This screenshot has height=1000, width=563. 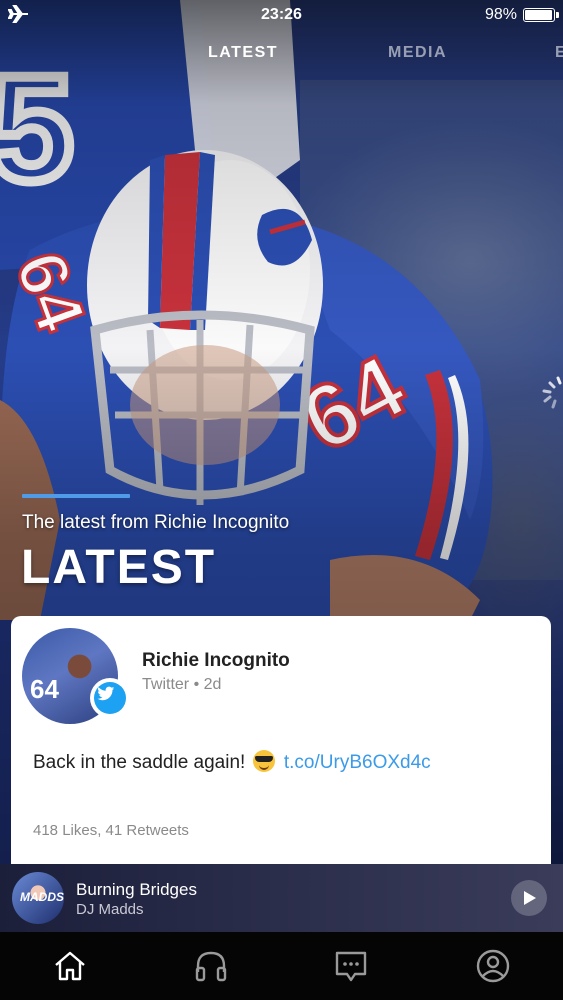 I want to click on chat-icon, so click(x=351, y=966).